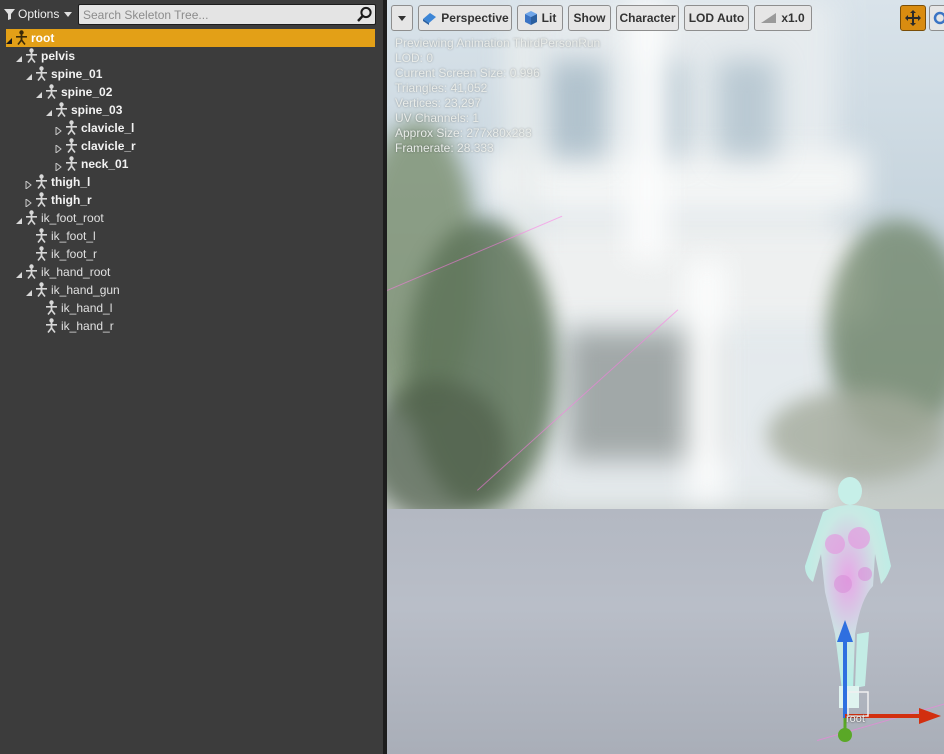  I want to click on bone-row-neck-01: neck_01, so click(191, 164).